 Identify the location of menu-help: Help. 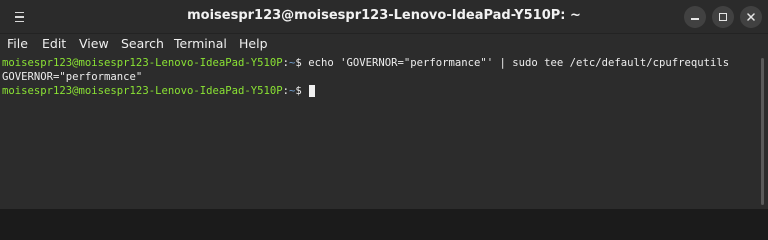
(253, 43).